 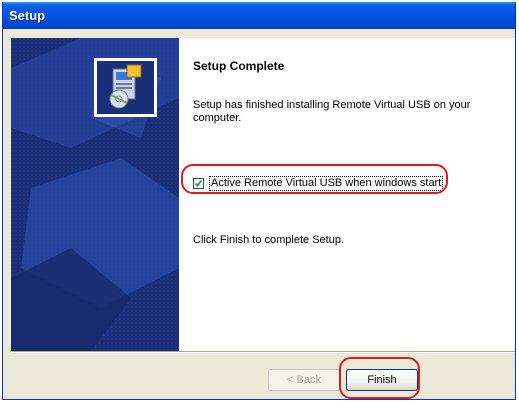 What do you see at coordinates (27, 15) in the screenshot?
I see `window-title: Setup` at bounding box center [27, 15].